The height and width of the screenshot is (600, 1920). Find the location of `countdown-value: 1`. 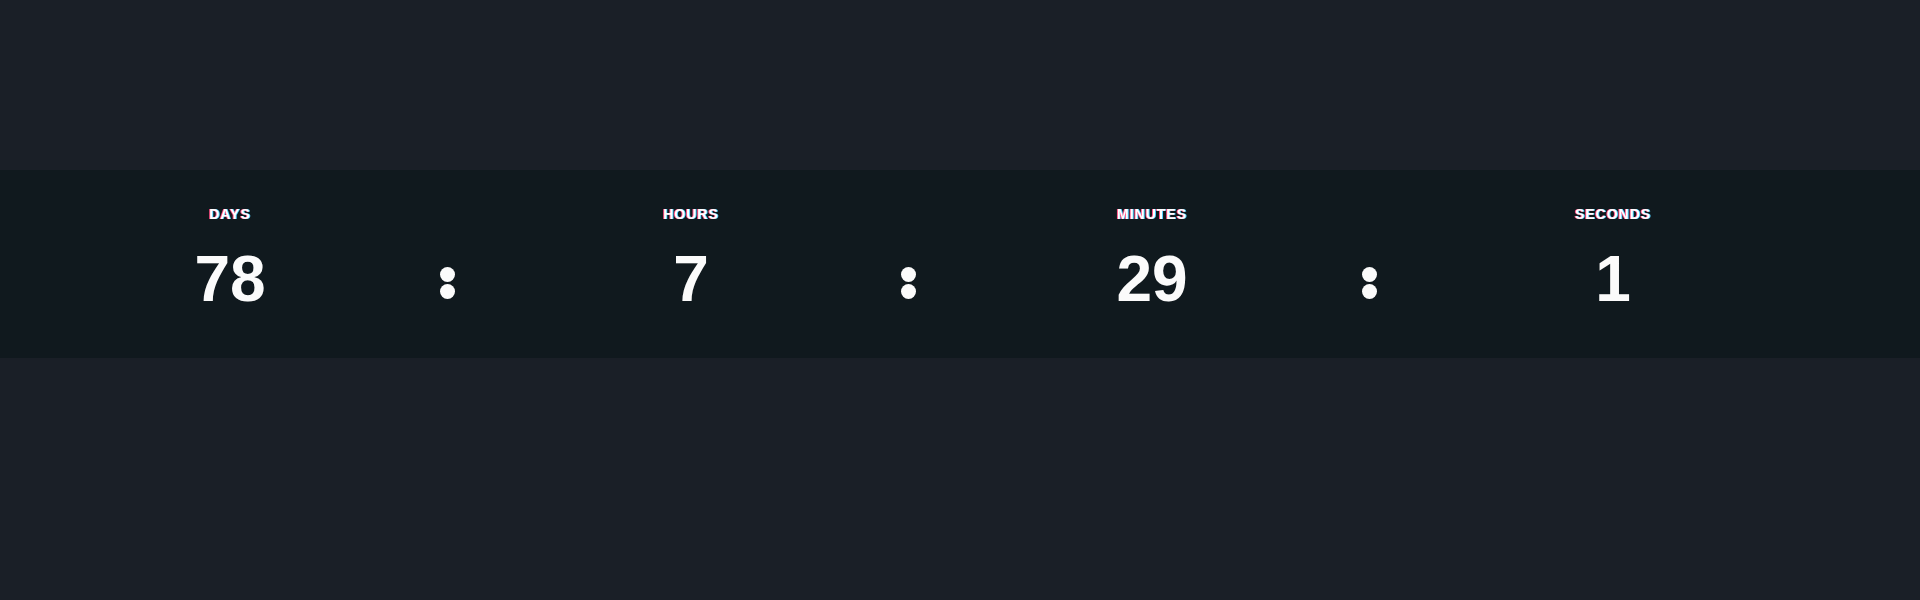

countdown-value: 1 is located at coordinates (1613, 279).